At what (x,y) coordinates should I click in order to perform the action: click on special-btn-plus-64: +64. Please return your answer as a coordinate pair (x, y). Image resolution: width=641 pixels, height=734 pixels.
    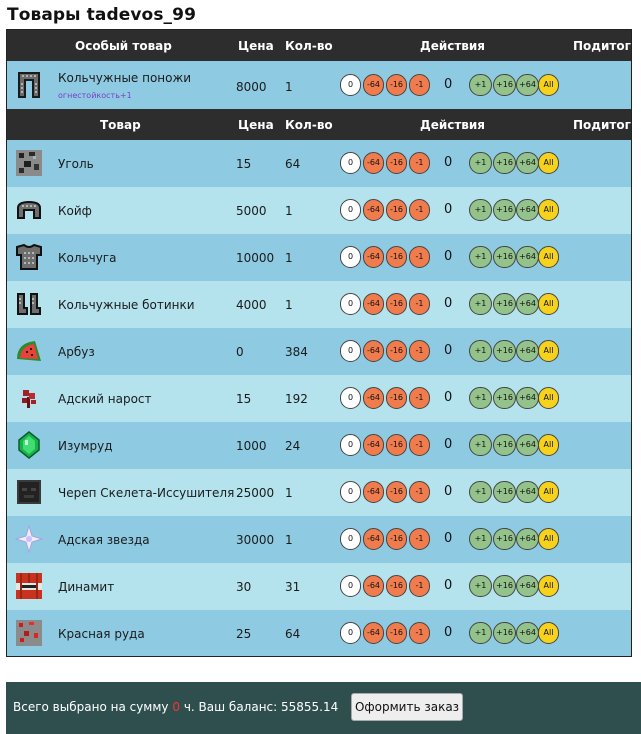
    Looking at the image, I should click on (527, 85).